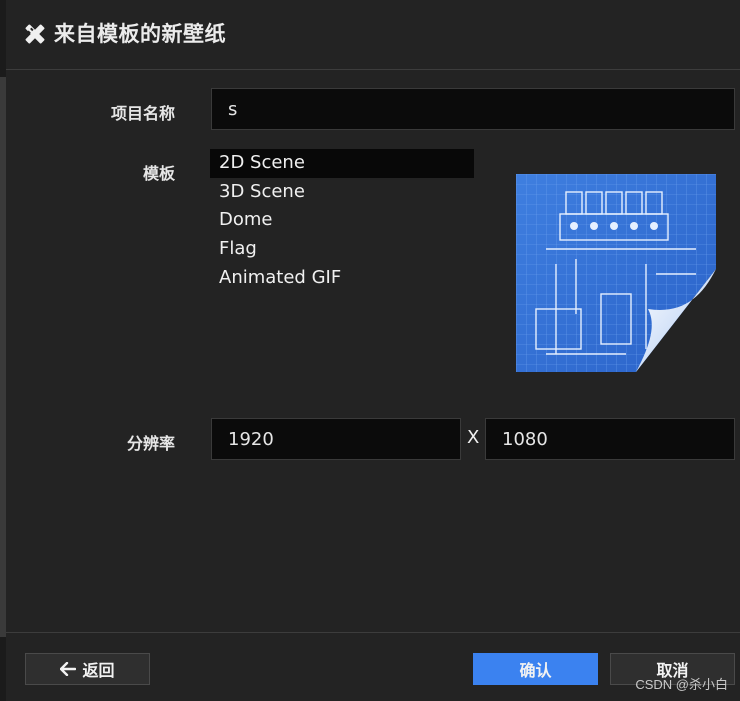  I want to click on resolution-width-input: 1920, so click(336, 439).